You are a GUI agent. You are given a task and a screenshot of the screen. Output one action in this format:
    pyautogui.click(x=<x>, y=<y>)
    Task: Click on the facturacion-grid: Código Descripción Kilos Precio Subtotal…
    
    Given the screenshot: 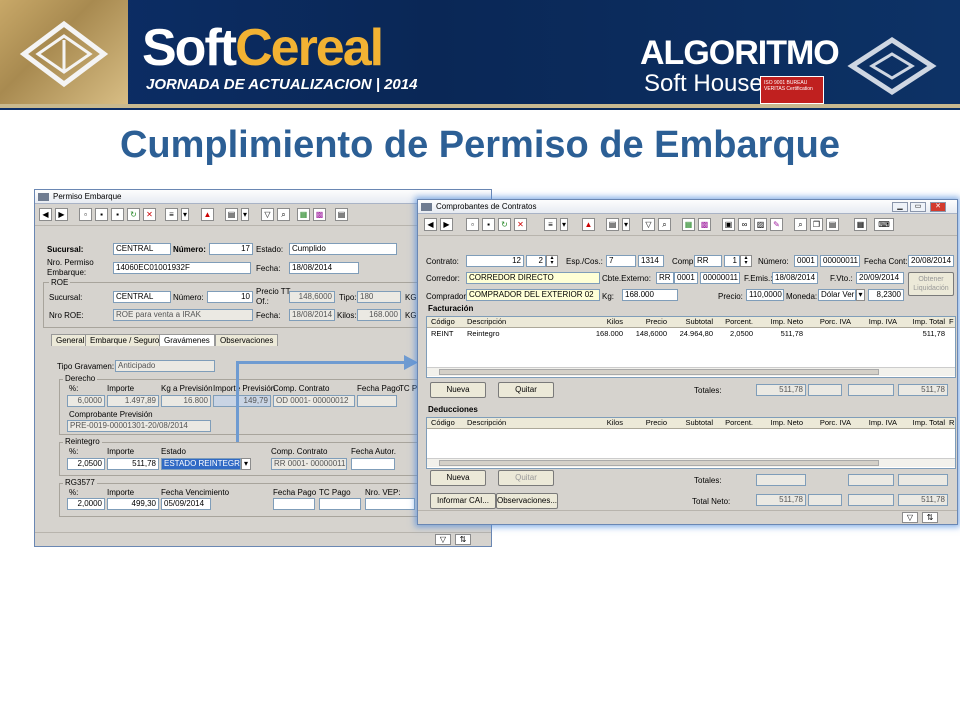 What is the action you would take?
    pyautogui.click(x=691, y=347)
    